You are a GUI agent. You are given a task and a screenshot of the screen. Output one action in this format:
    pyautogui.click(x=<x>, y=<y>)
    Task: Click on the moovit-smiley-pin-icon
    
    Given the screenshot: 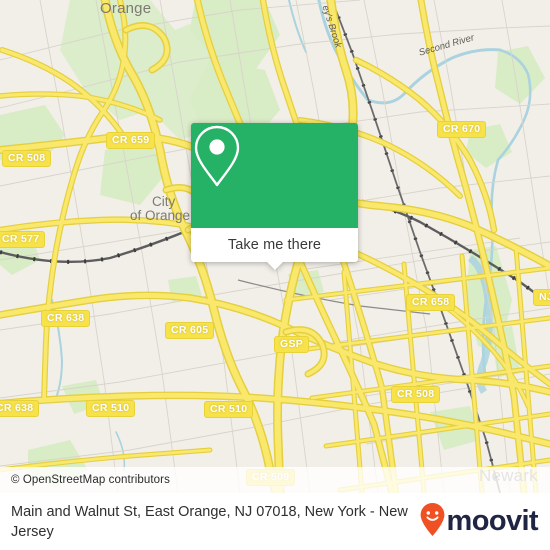 What is the action you would take?
    pyautogui.click(x=432, y=522)
    